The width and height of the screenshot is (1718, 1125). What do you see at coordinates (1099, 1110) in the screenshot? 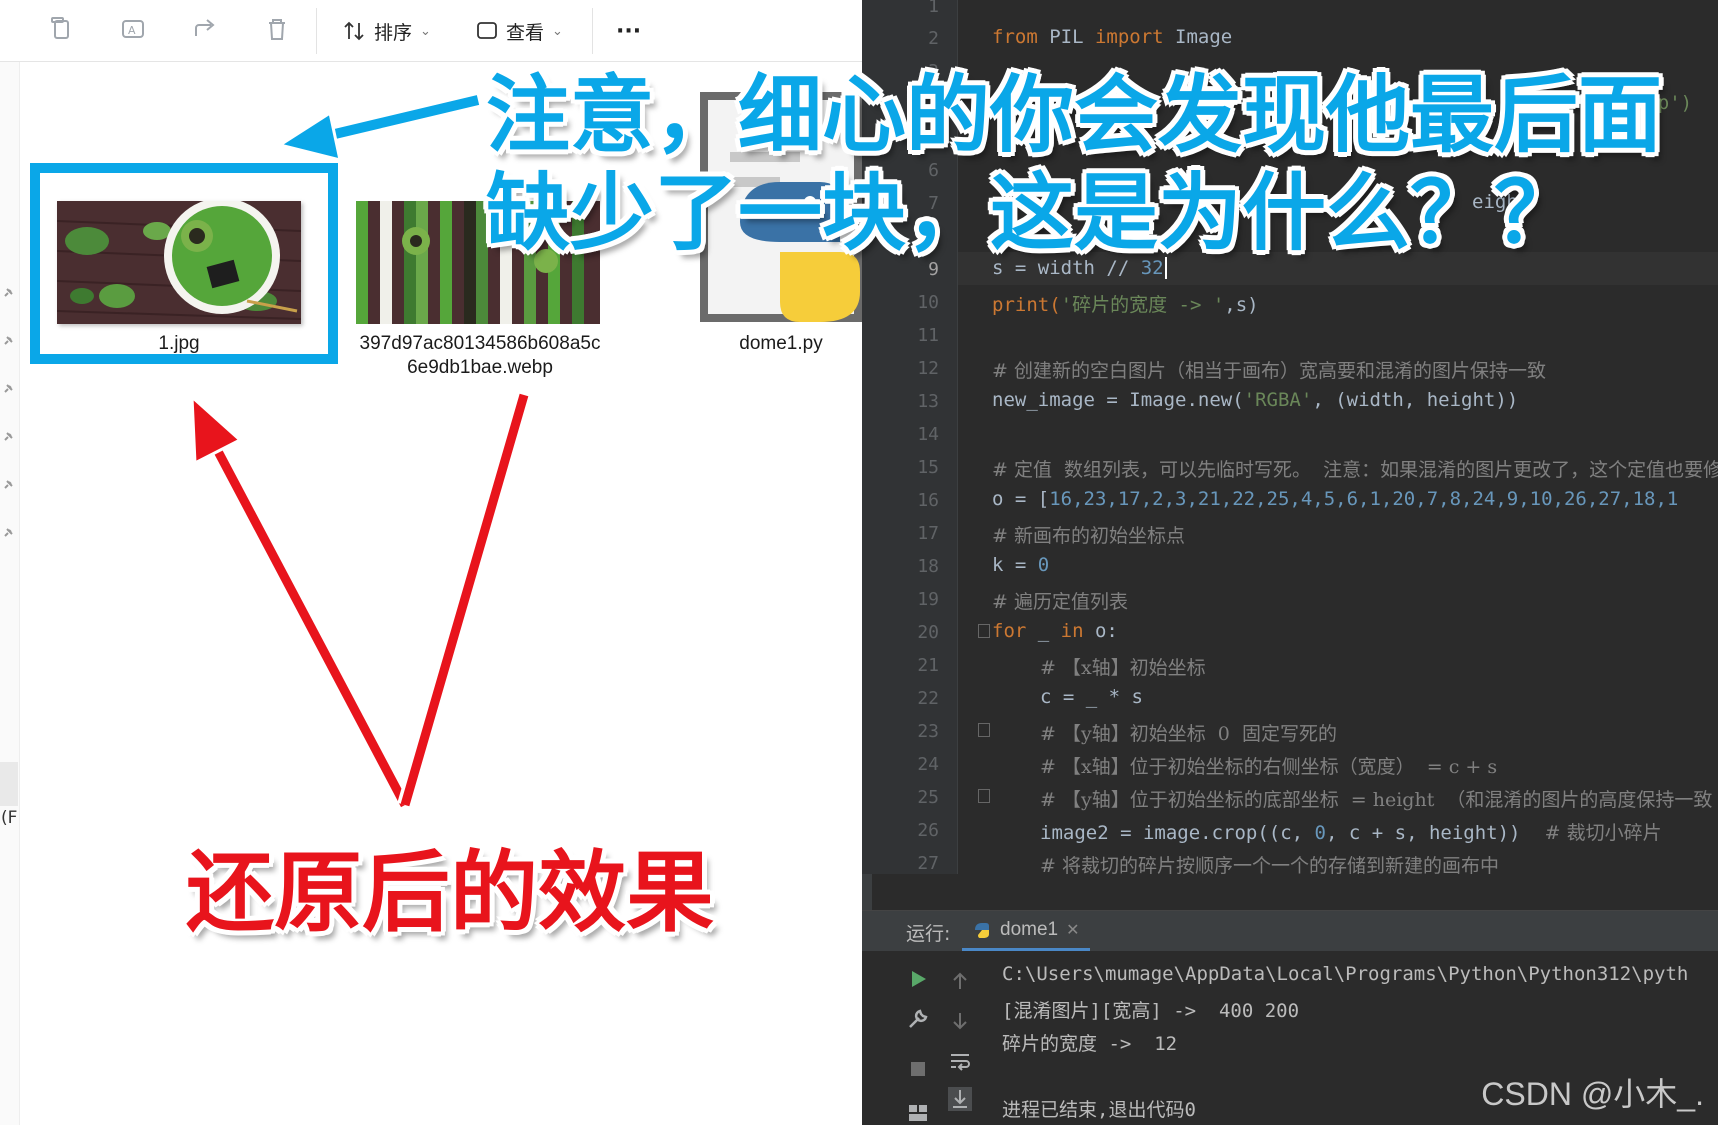
I see `console-output-line: 进程已结束,退出代码0` at bounding box center [1099, 1110].